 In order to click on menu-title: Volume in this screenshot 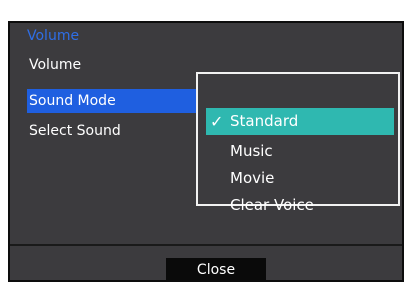, I will do `click(53, 36)`.